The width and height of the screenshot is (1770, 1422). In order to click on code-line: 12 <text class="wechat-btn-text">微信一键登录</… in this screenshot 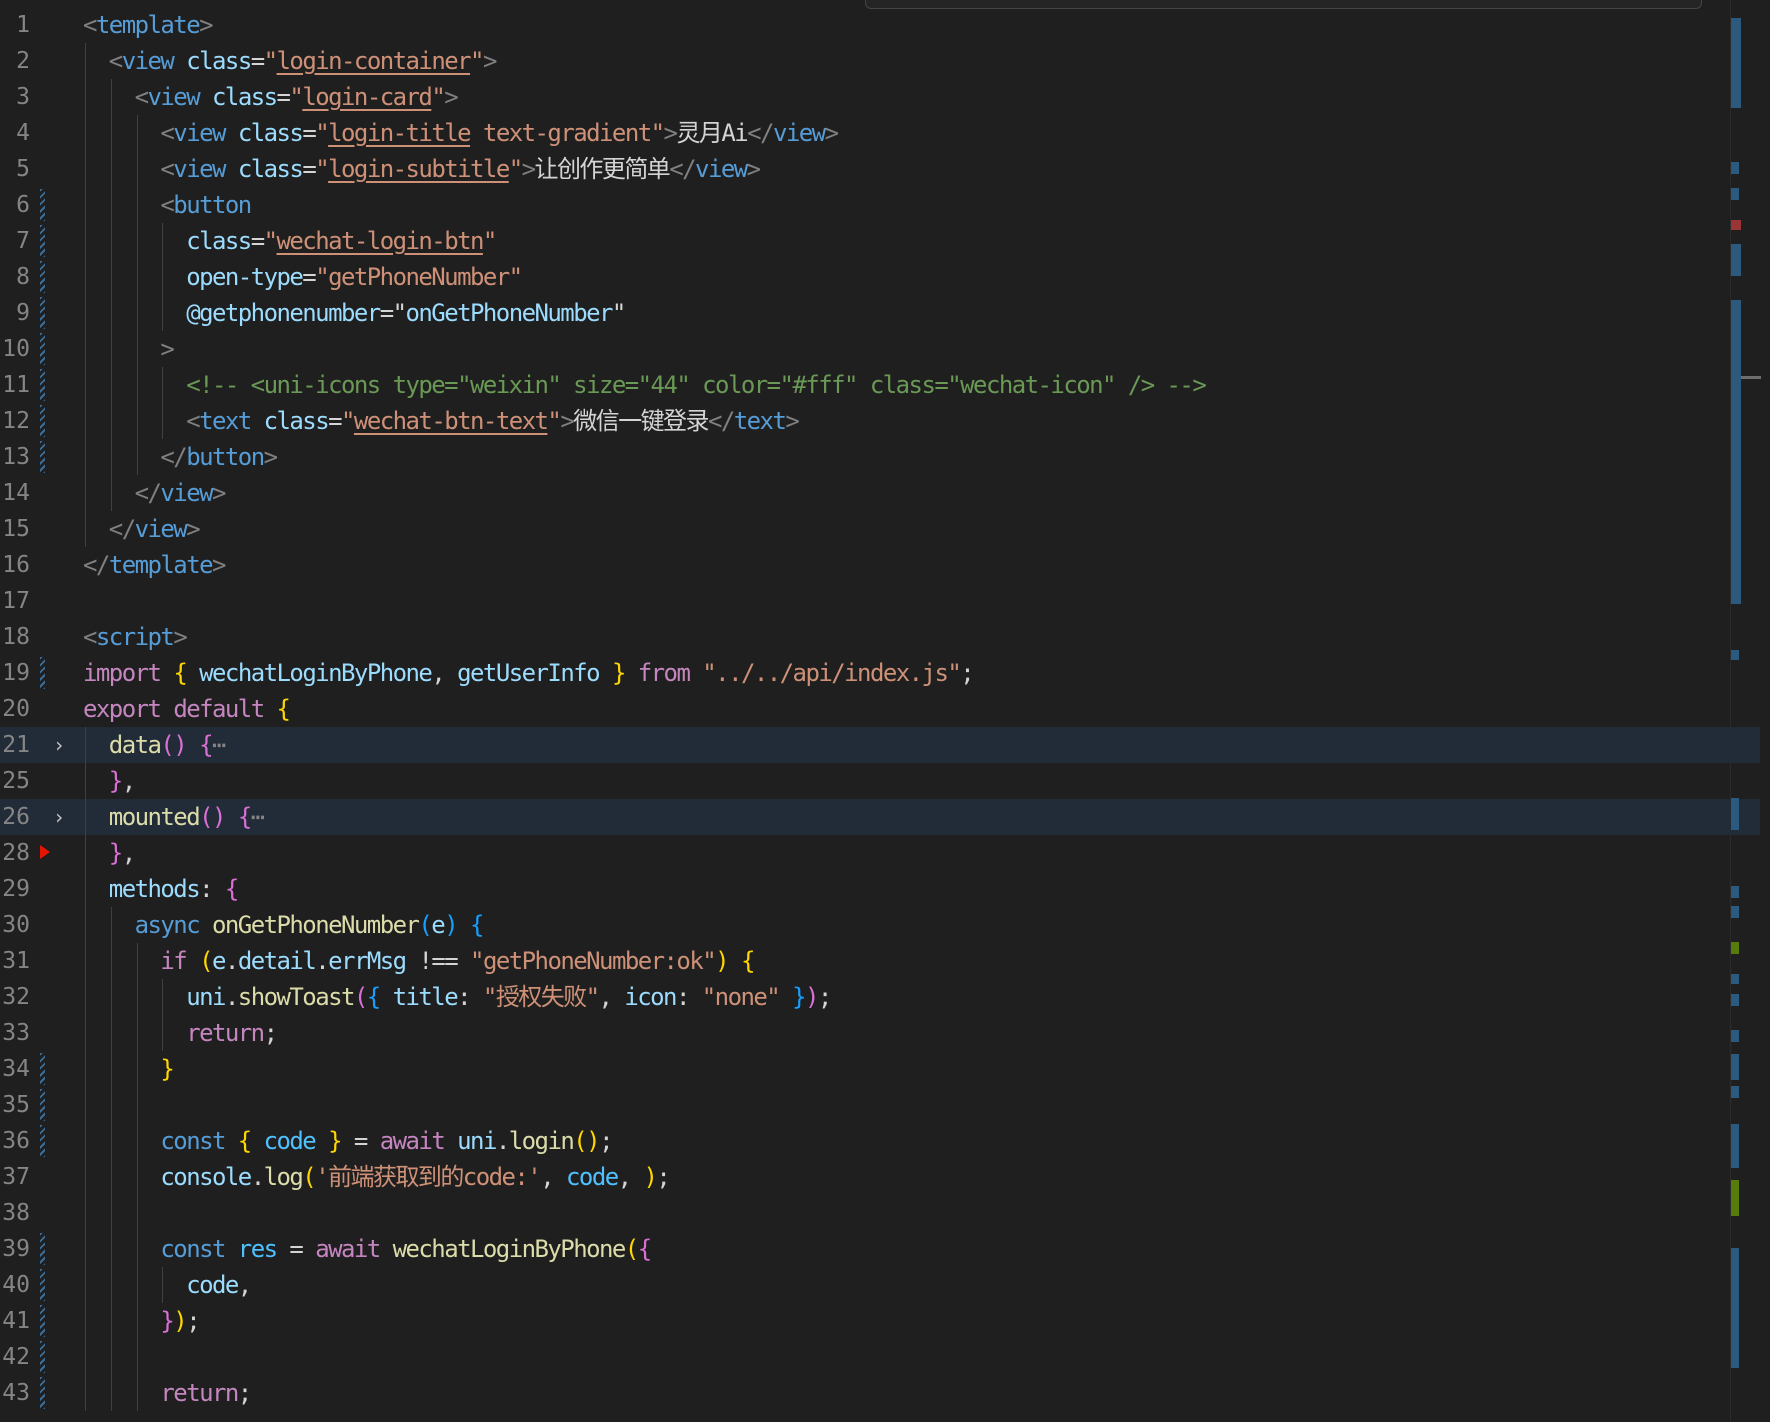, I will do `click(880, 421)`.